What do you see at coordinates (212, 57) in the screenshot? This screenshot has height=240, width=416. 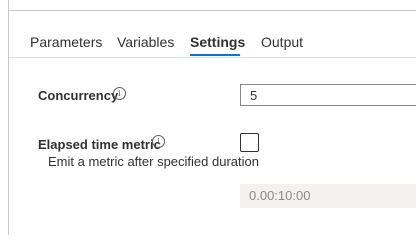 I see `tab-divider` at bounding box center [212, 57].